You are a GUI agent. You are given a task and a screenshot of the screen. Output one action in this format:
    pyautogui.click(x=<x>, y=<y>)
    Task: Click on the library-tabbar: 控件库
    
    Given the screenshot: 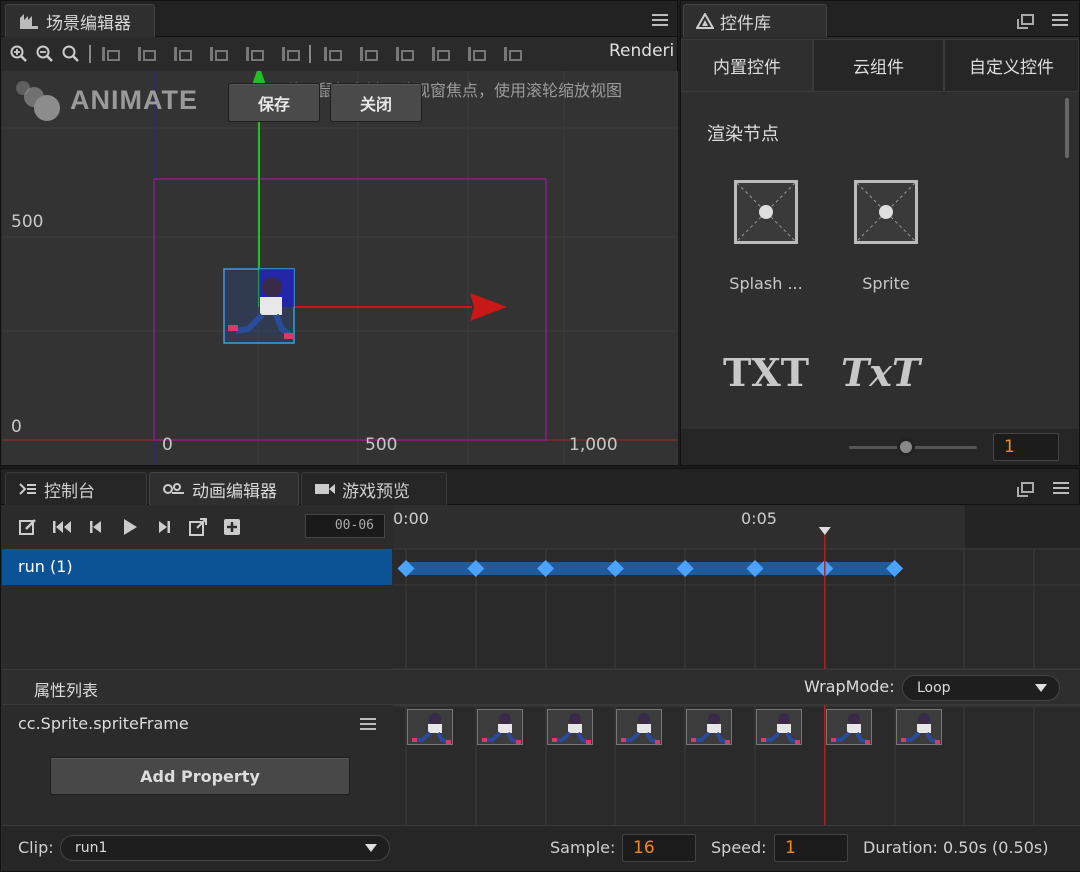 What is the action you would take?
    pyautogui.click(x=880, y=19)
    